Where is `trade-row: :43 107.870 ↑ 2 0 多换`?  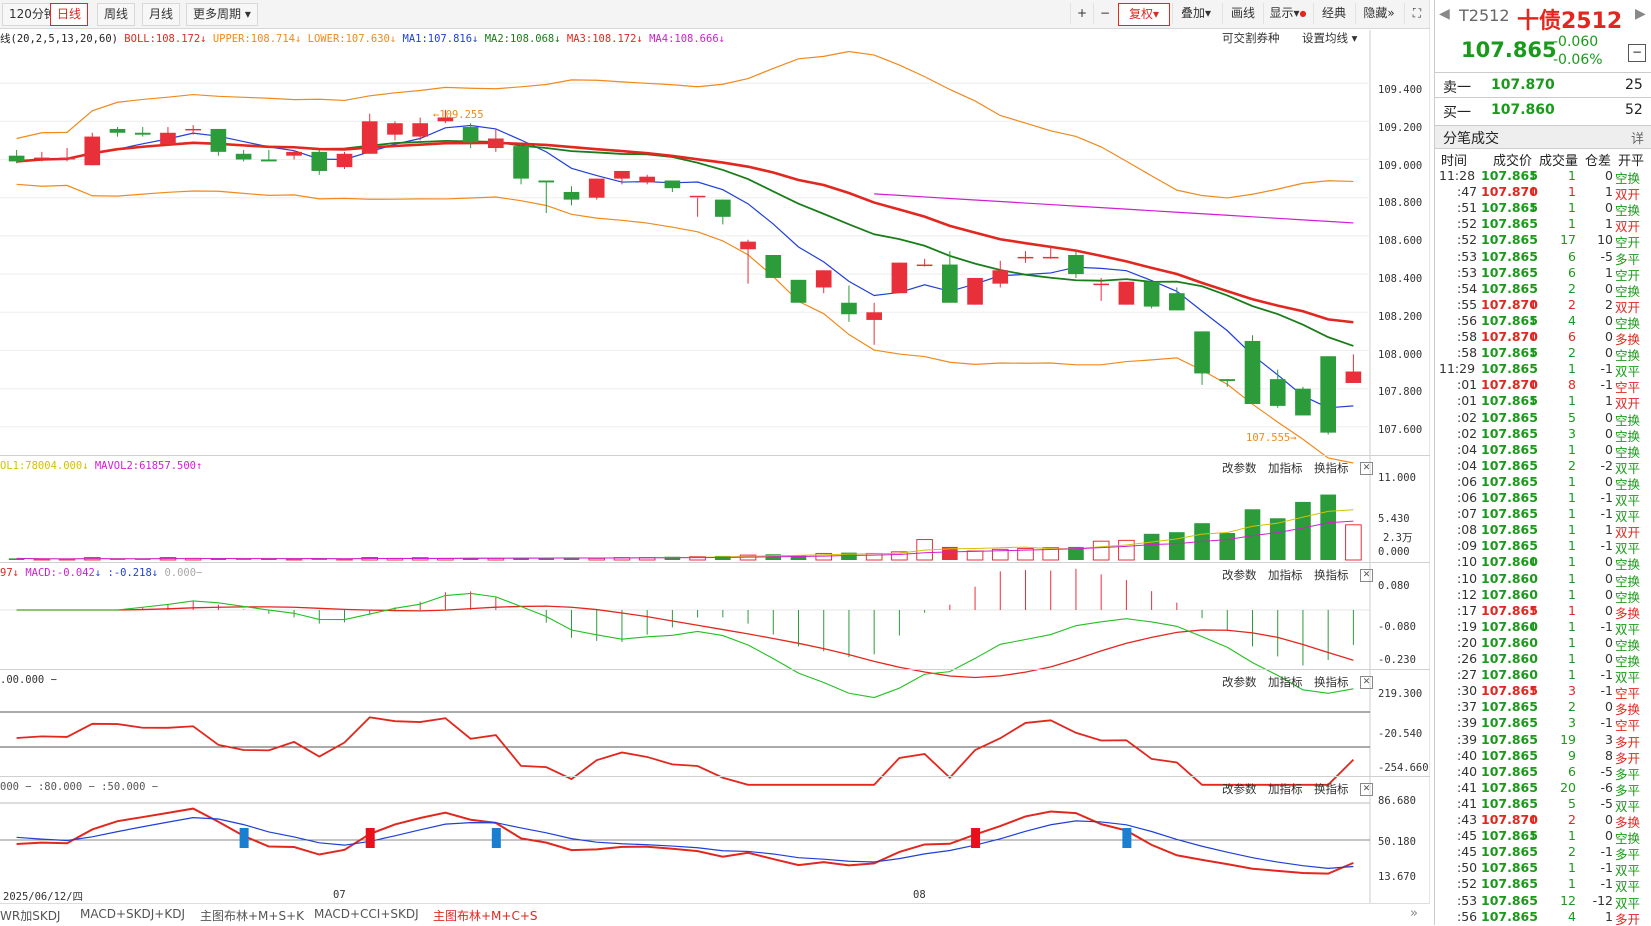
trade-row: :43 107.870 ↑ 2 0 多换 is located at coordinates (1543, 821).